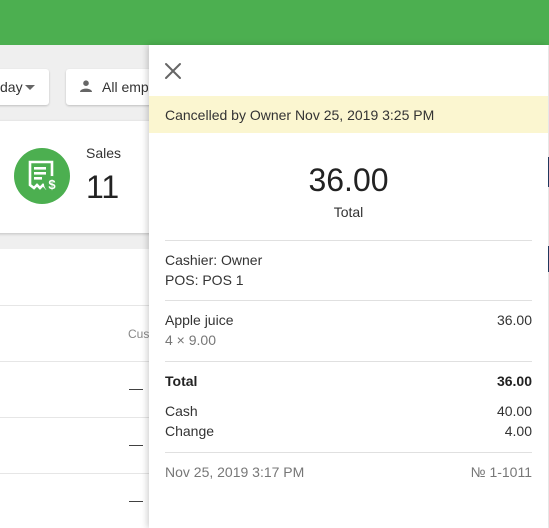  I want to click on employee-filter-label: All emp, so click(125, 87).